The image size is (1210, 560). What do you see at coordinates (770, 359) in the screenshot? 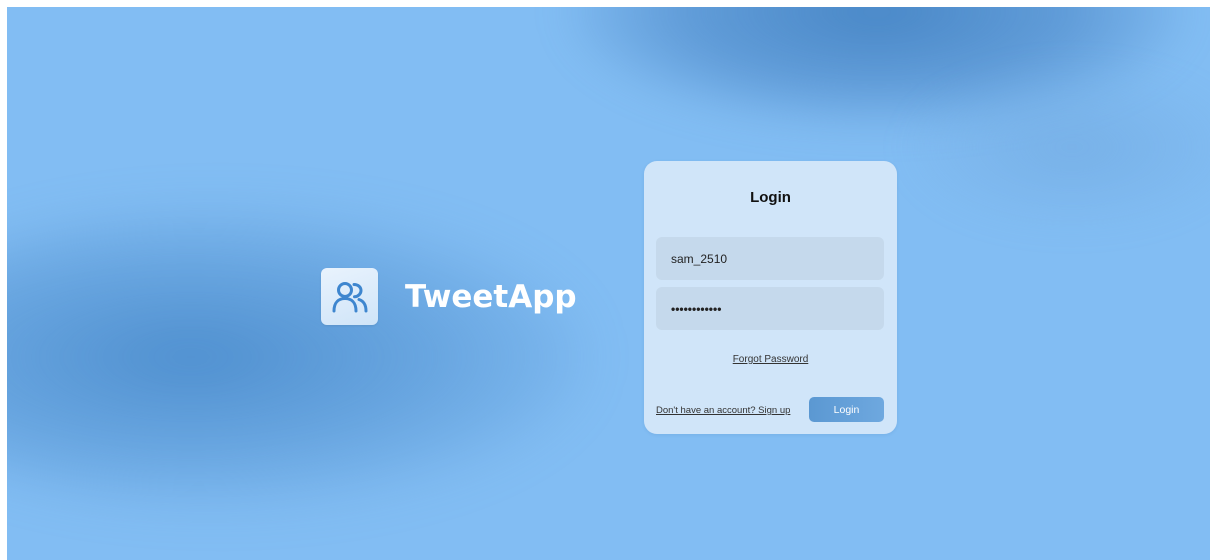
I see `forgot-password-link: Forgot Password` at bounding box center [770, 359].